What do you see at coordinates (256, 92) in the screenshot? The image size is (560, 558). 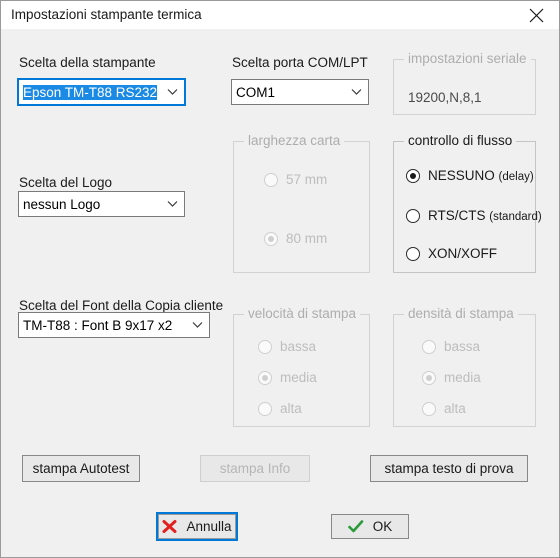 I see `port-combobox-value: COM1` at bounding box center [256, 92].